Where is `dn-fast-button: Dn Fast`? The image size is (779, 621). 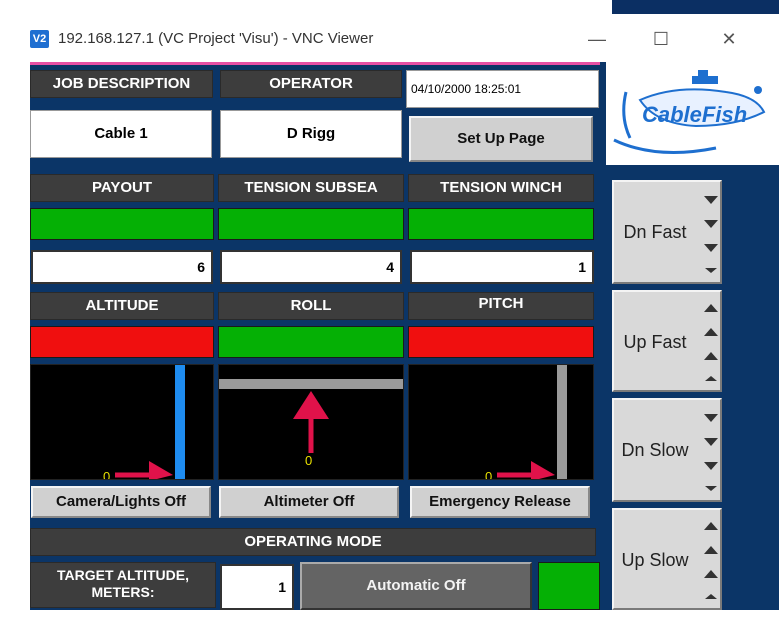
dn-fast-button: Dn Fast is located at coordinates (667, 232).